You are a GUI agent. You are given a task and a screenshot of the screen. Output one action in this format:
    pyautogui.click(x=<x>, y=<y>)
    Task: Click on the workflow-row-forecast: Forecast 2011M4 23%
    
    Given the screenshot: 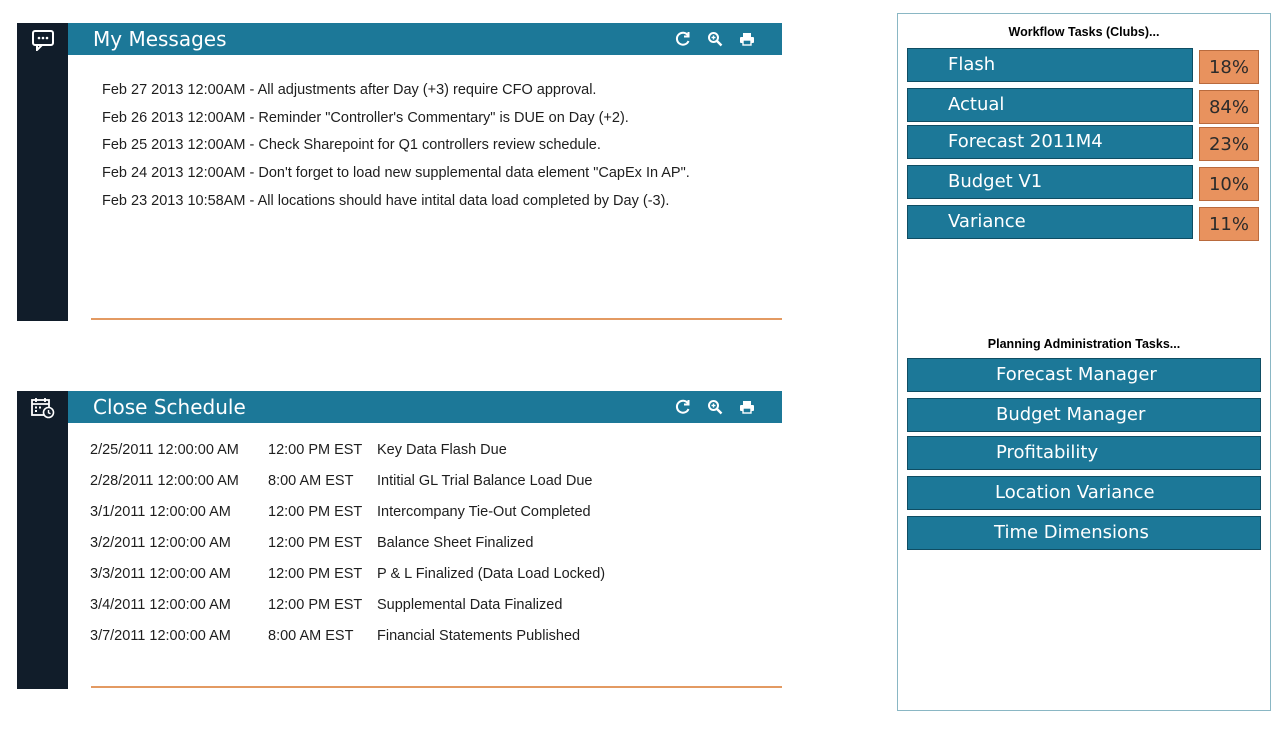 What is the action you would take?
    pyautogui.click(x=1083, y=143)
    